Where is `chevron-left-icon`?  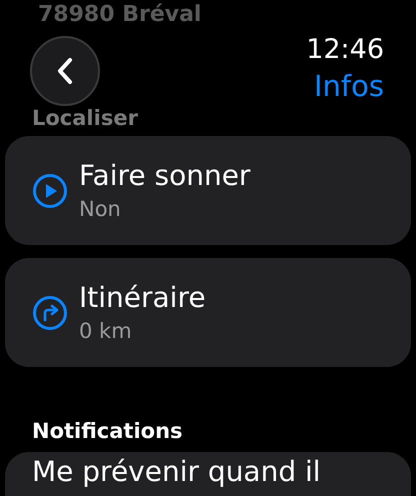
chevron-left-icon is located at coordinates (65, 71).